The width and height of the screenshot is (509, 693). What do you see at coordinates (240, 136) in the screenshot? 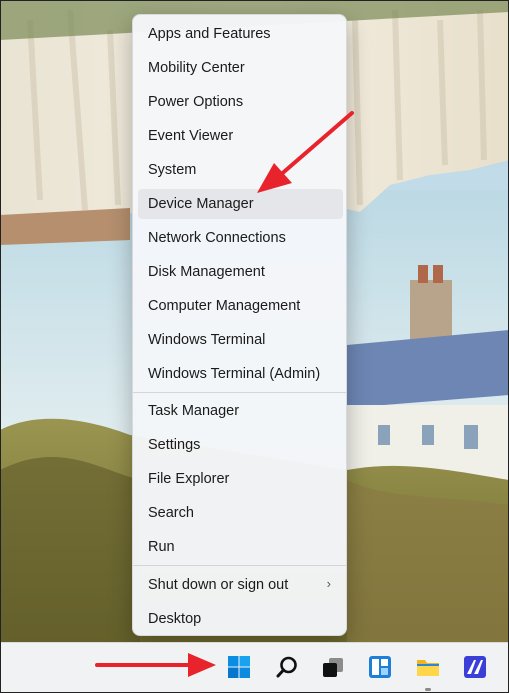
I see `menu-item-event-viewer: Event Viewer` at bounding box center [240, 136].